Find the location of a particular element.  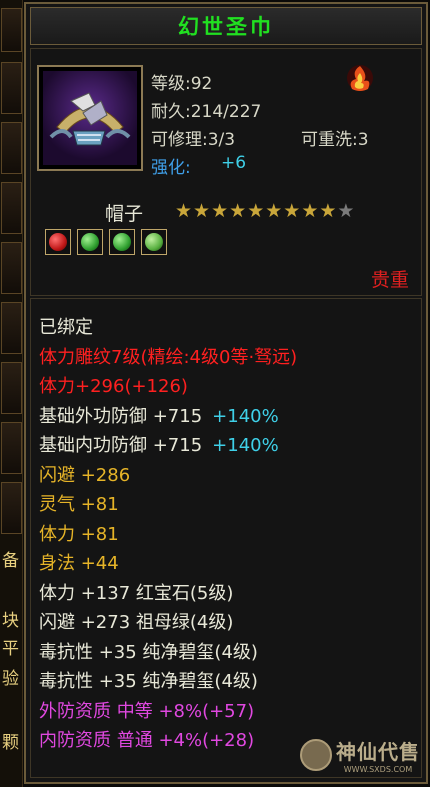

item-name: 幻世圣巾 is located at coordinates (226, 27).